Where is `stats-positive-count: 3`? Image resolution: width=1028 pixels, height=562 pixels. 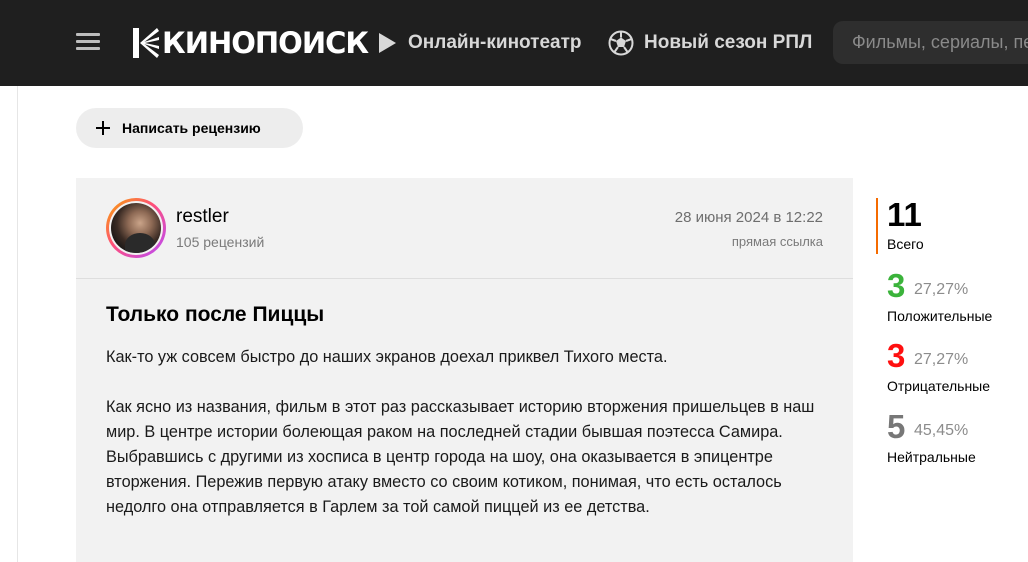
stats-positive-count: 3 is located at coordinates (896, 285).